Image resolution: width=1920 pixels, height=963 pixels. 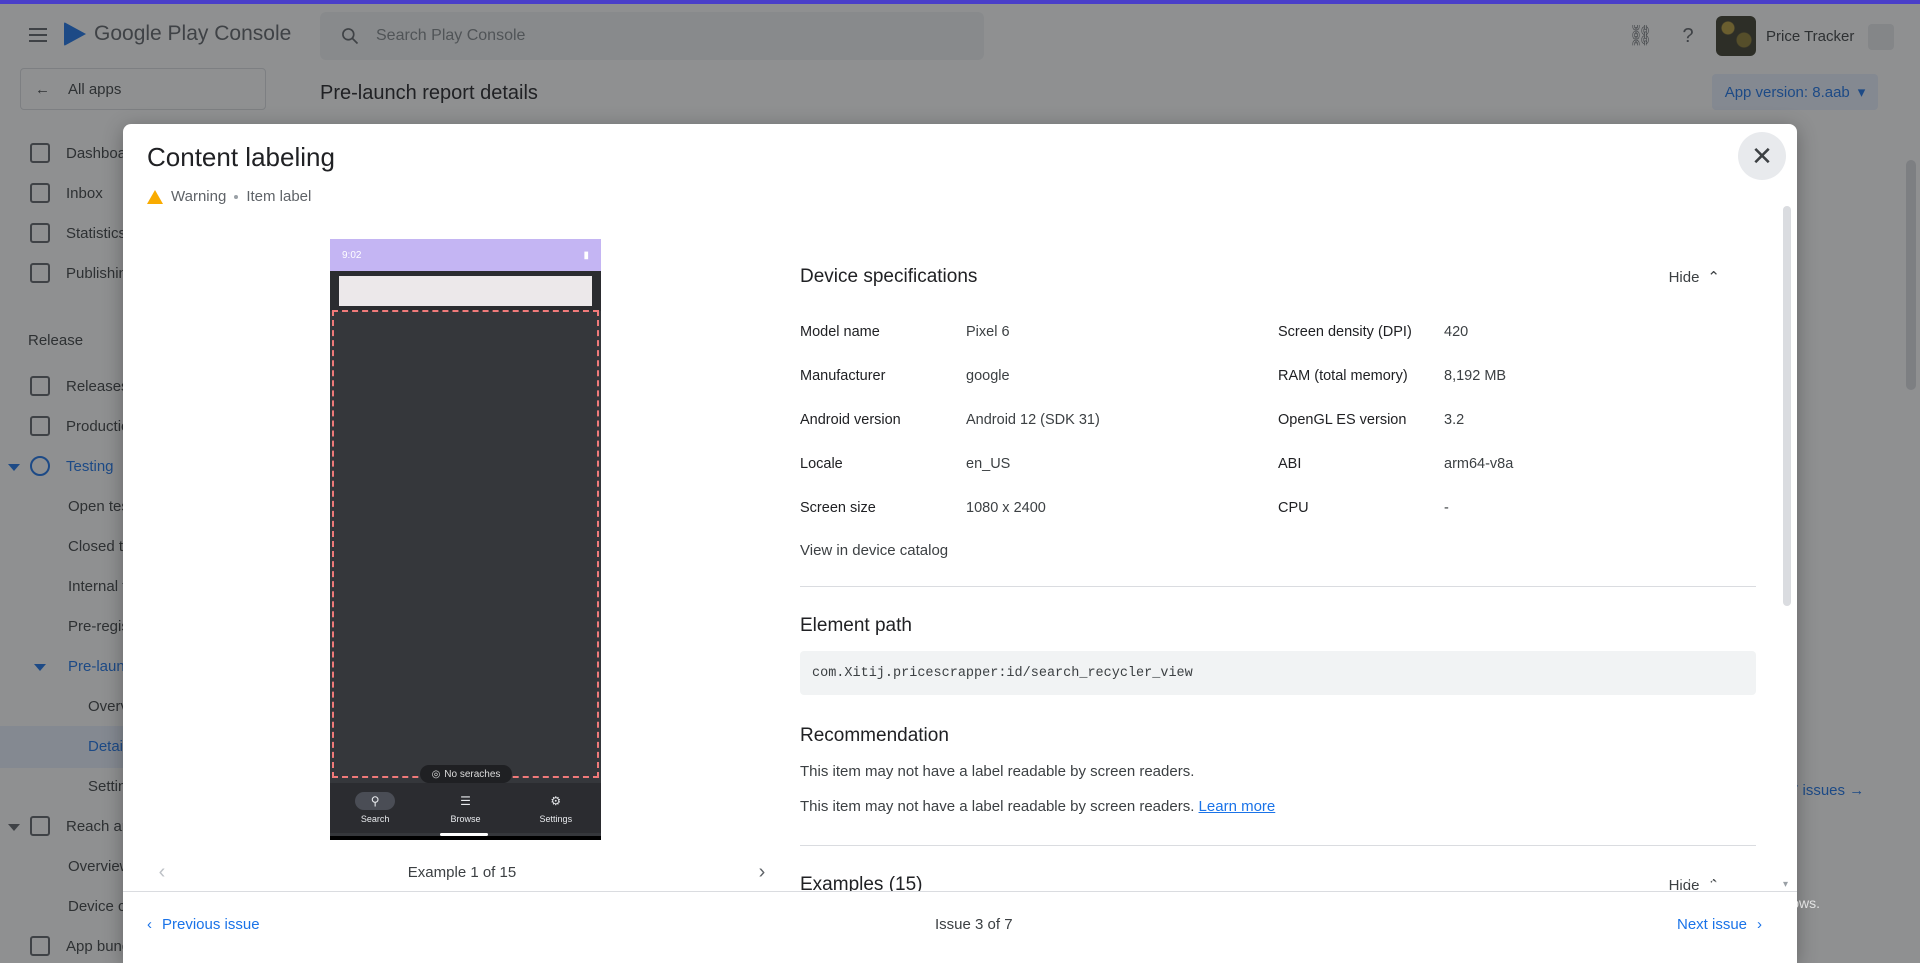 I want to click on spec-key: ABI, so click(x=1290, y=464).